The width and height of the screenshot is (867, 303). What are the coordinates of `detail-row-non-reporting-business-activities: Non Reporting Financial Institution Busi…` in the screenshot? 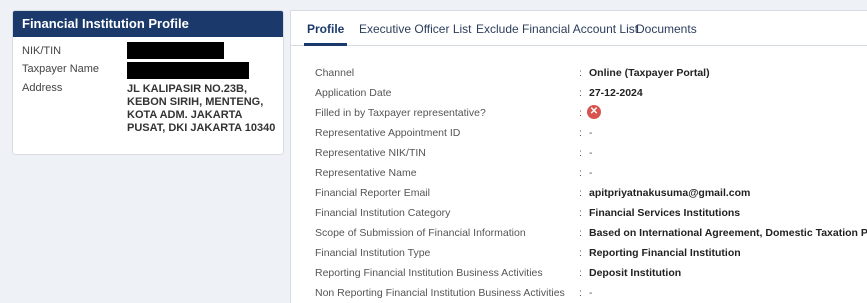 It's located at (591, 295).